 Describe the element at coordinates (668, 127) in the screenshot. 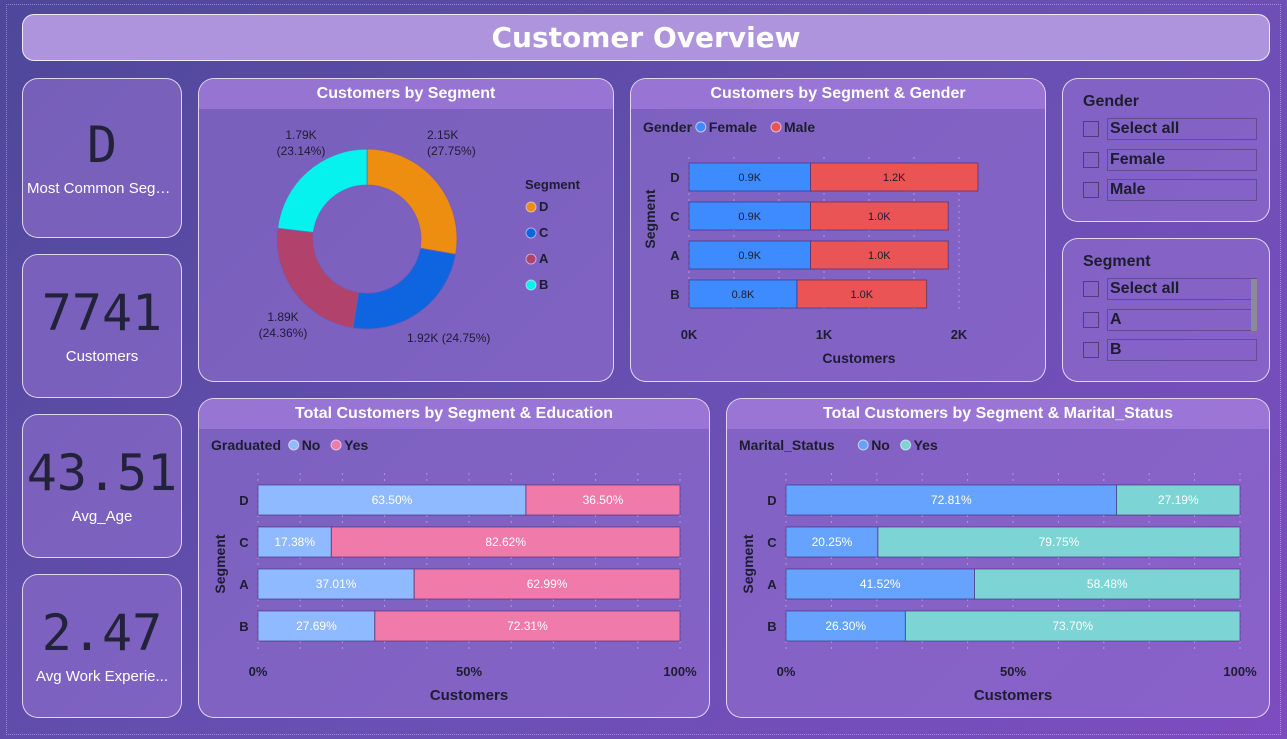

I see `legend-title: Gender` at that location.